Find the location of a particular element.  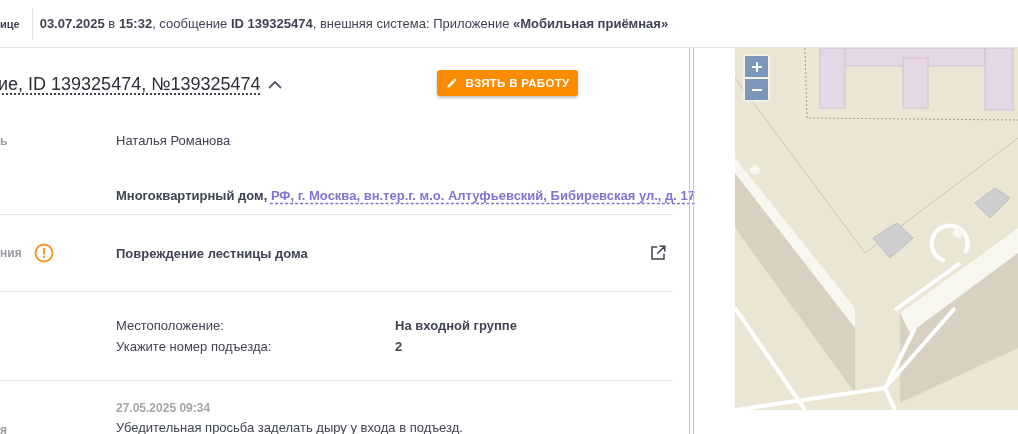

problem-title: Повреждение лестницы дома is located at coordinates (212, 253).